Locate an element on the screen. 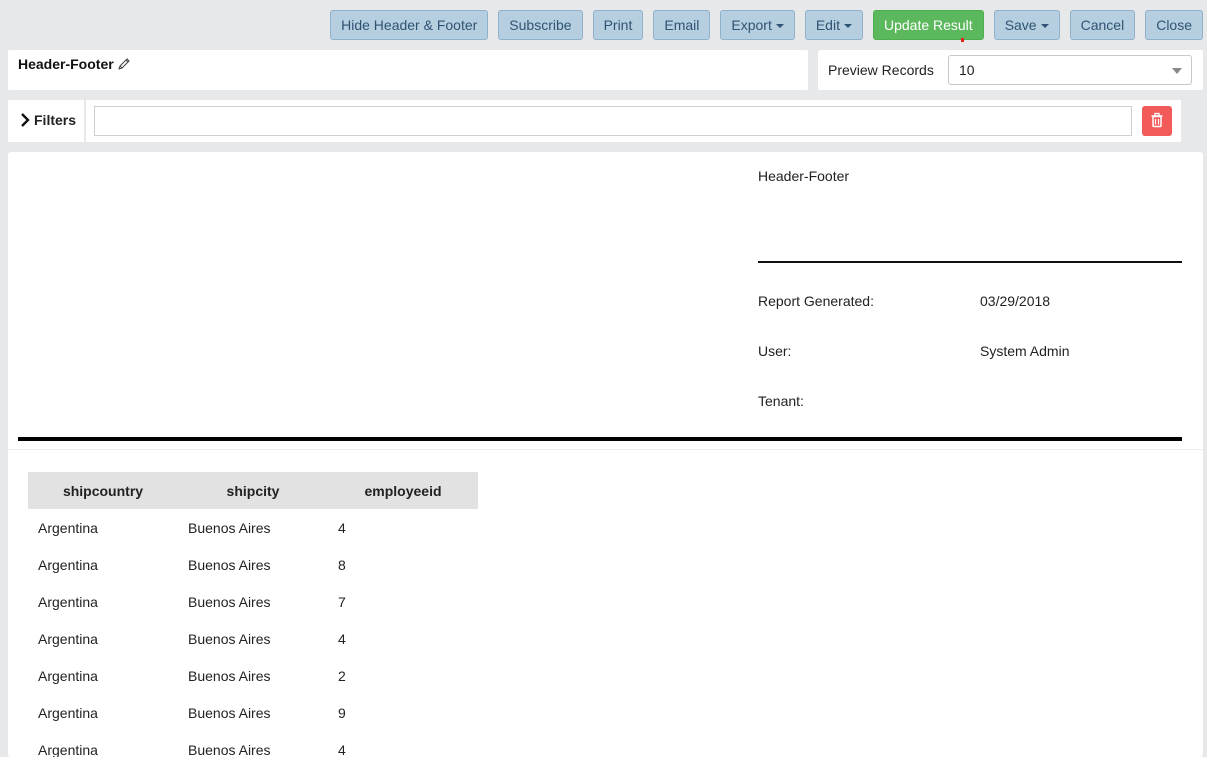  subscribe-button: Subscribe is located at coordinates (540, 25).